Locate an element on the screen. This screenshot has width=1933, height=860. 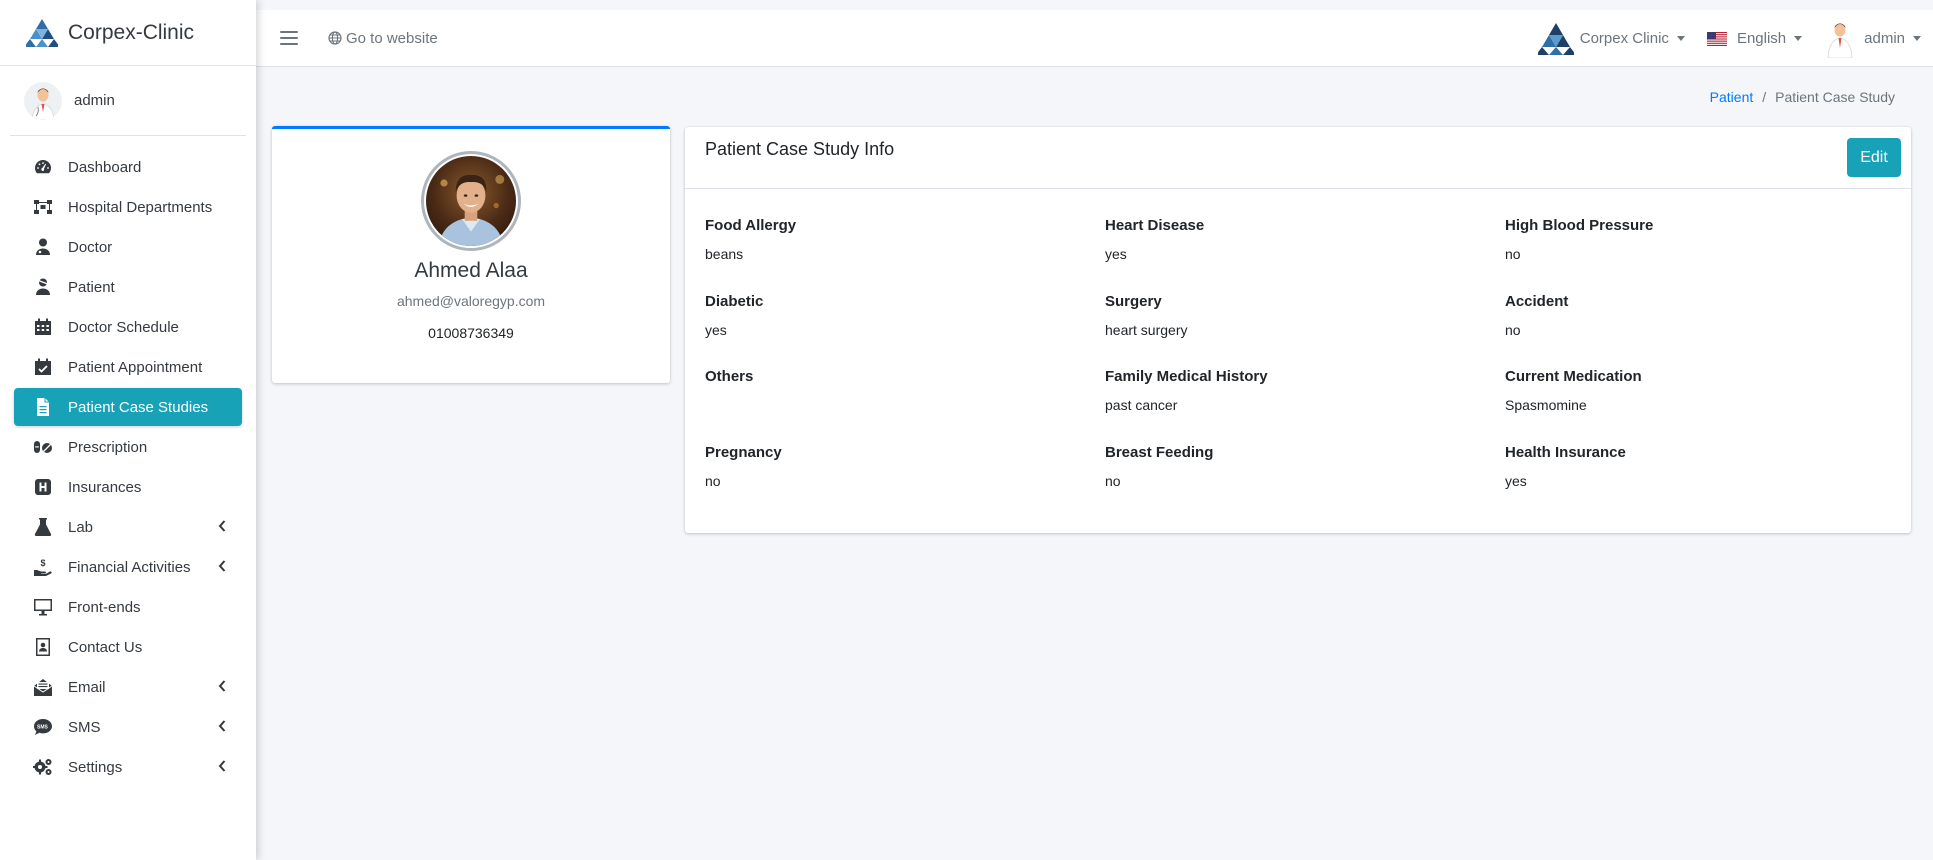
calendar-check-icon is located at coordinates (43, 366).